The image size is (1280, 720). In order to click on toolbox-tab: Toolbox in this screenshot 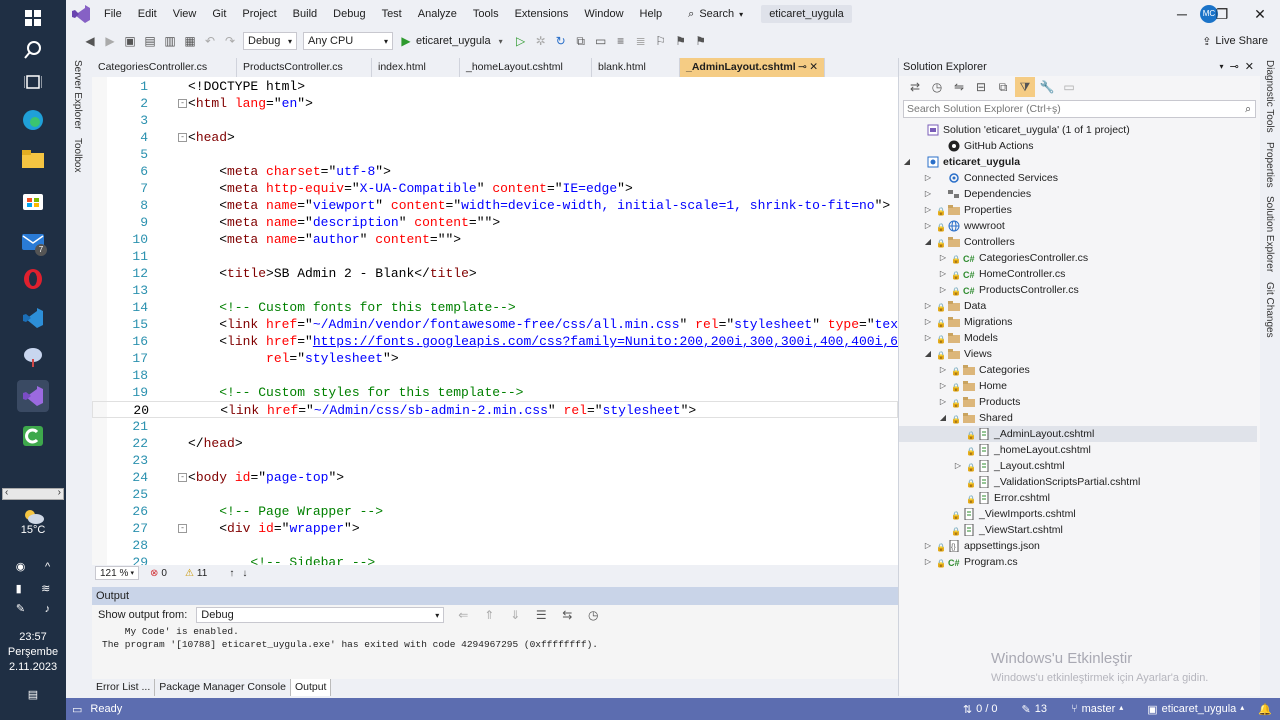, I will do `click(77, 155)`.